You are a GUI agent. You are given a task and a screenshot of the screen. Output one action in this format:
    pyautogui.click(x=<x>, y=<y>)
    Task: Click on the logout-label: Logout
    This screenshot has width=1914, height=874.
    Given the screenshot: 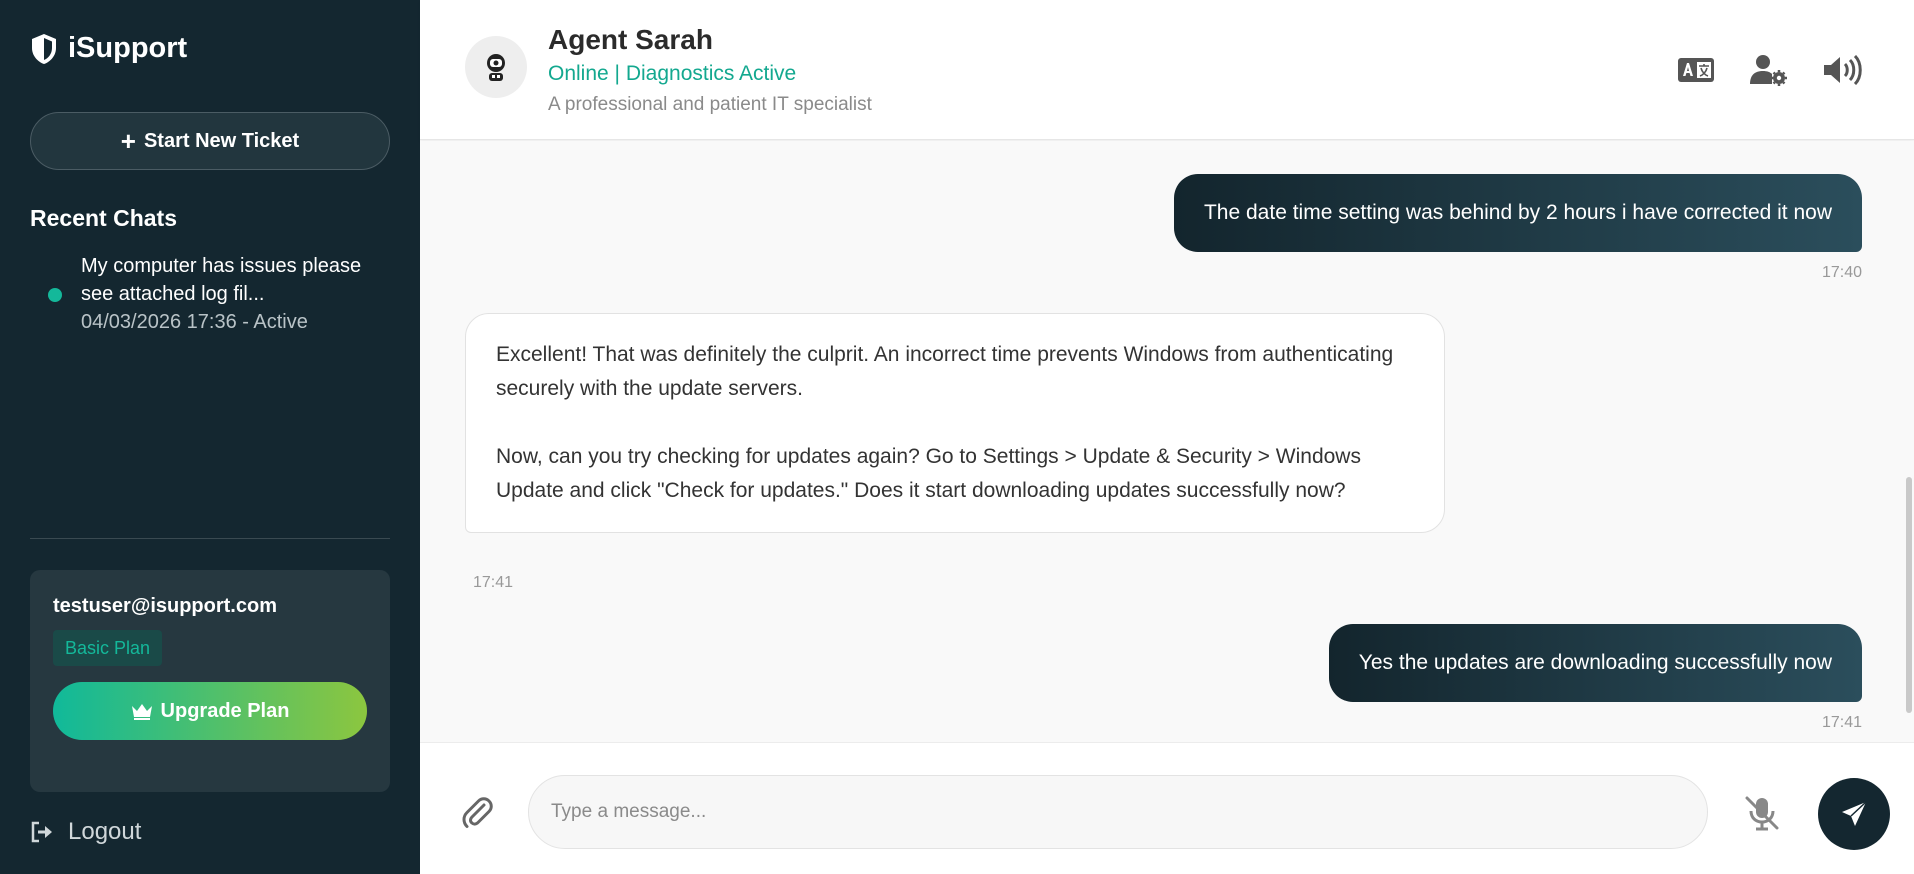 What is the action you would take?
    pyautogui.click(x=105, y=831)
    